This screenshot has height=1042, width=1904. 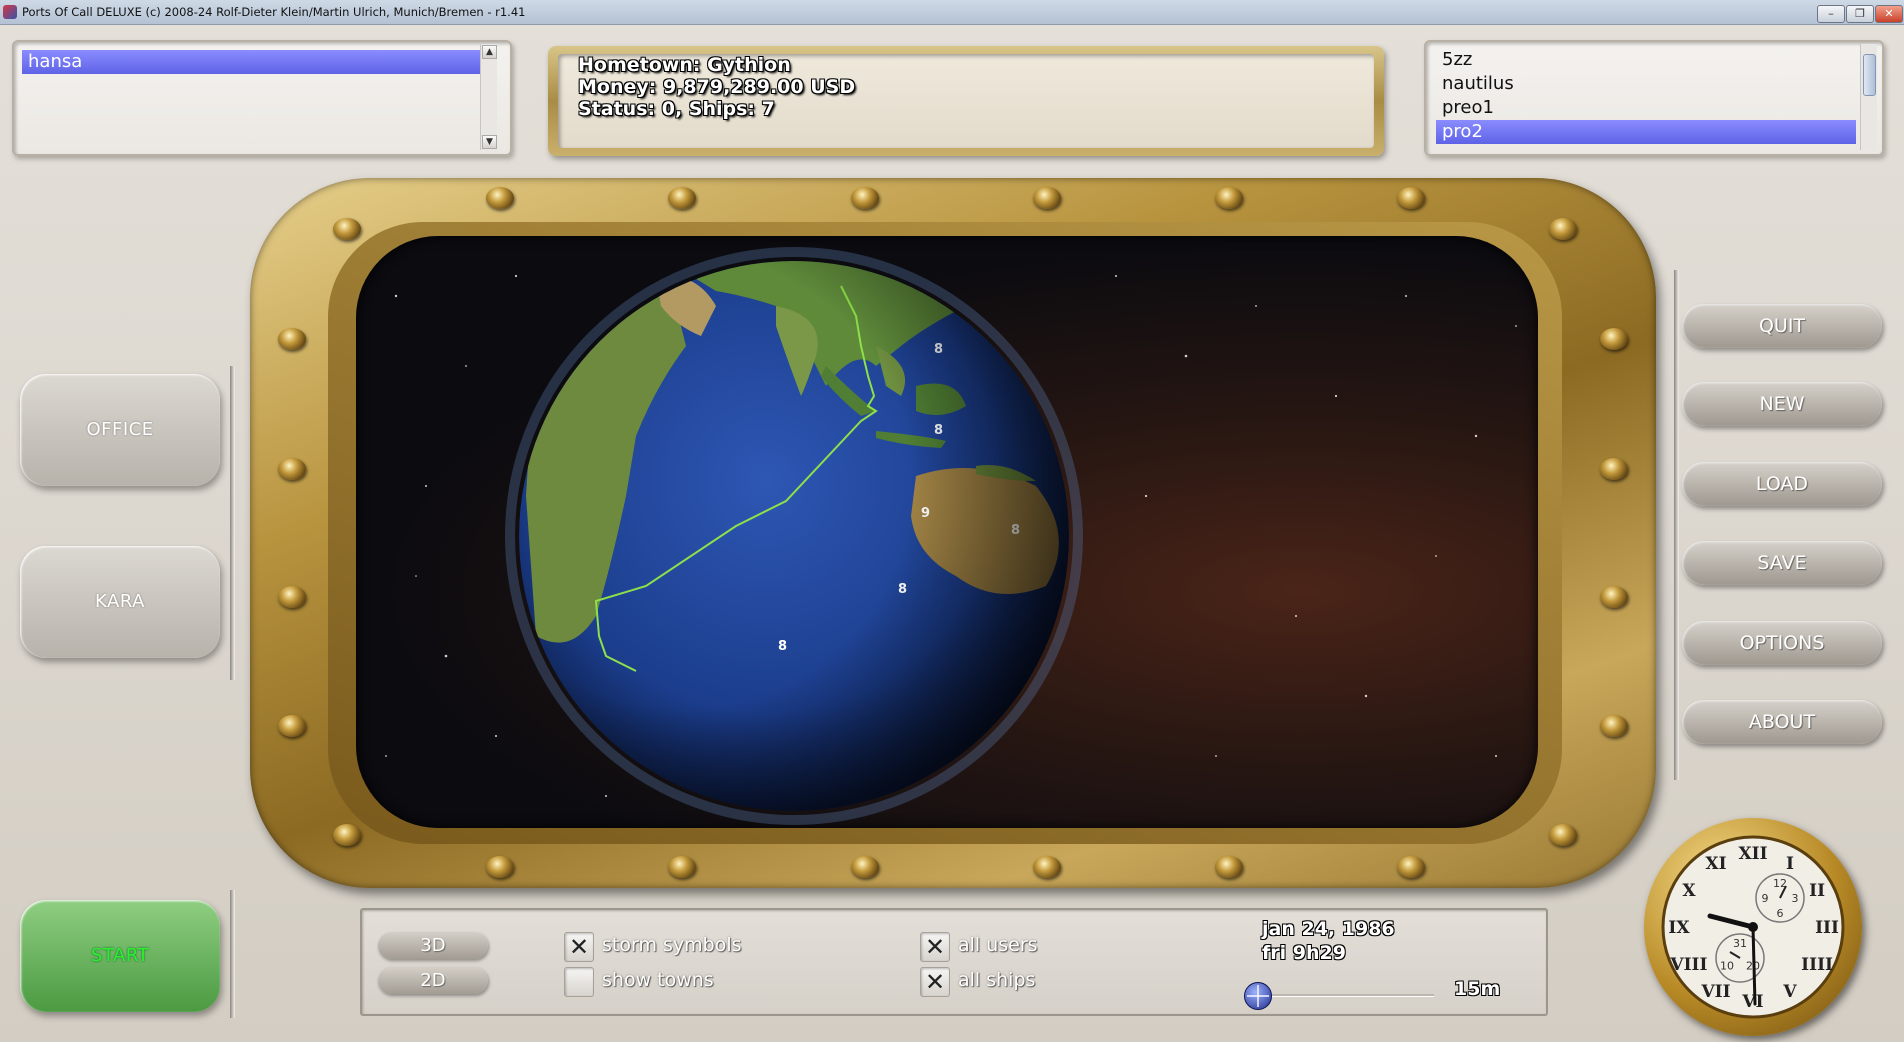 I want to click on game-list-item: preo1, so click(x=1644, y=108).